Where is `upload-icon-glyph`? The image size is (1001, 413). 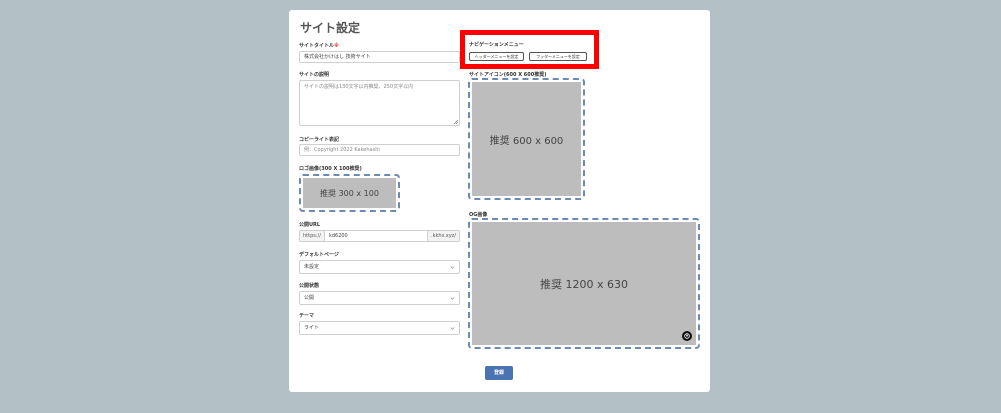 upload-icon-glyph is located at coordinates (687, 336).